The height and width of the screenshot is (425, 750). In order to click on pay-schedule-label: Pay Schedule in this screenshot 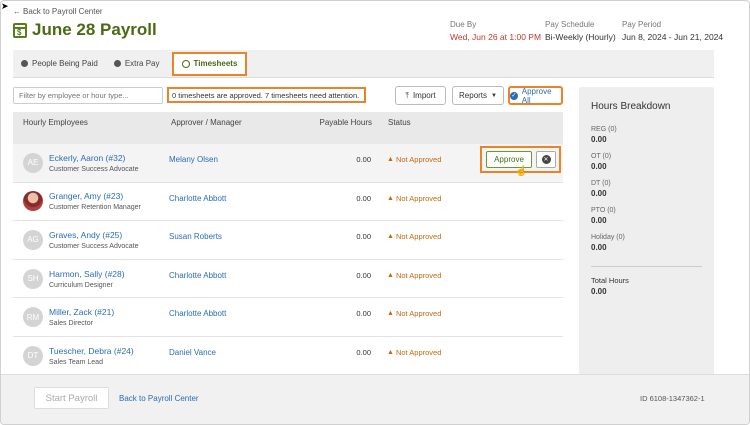, I will do `click(570, 24)`.